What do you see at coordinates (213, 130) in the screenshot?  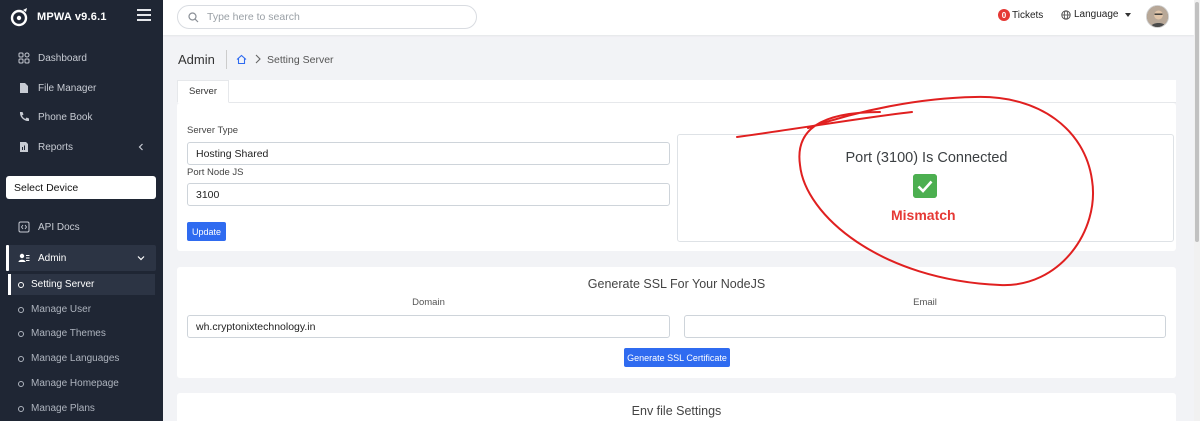 I see `server-type-label: Server Type` at bounding box center [213, 130].